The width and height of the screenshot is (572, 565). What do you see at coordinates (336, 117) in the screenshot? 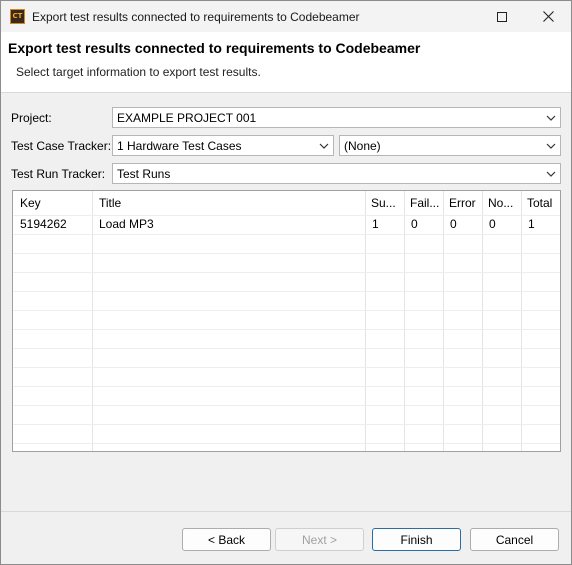
I see `project-select: EXAMPLE PROJECT 001` at bounding box center [336, 117].